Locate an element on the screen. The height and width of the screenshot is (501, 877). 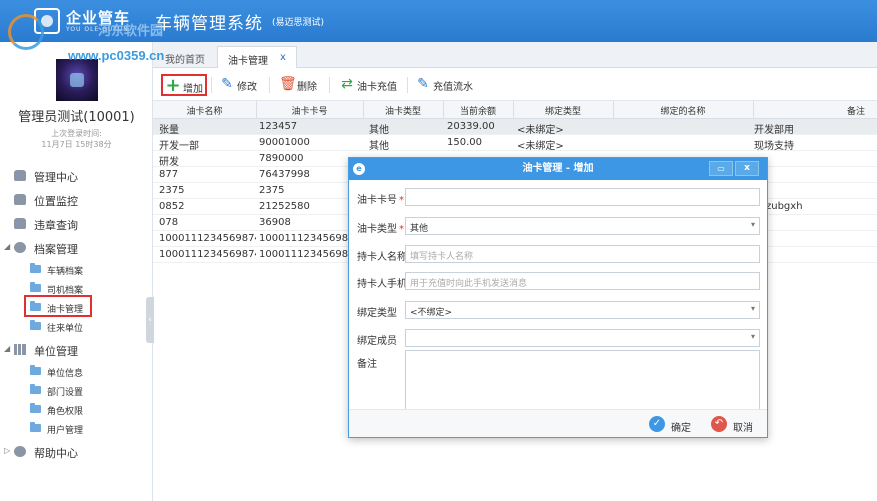
watermark-text-cn: 河东软件园 is located at coordinates (131, 31).